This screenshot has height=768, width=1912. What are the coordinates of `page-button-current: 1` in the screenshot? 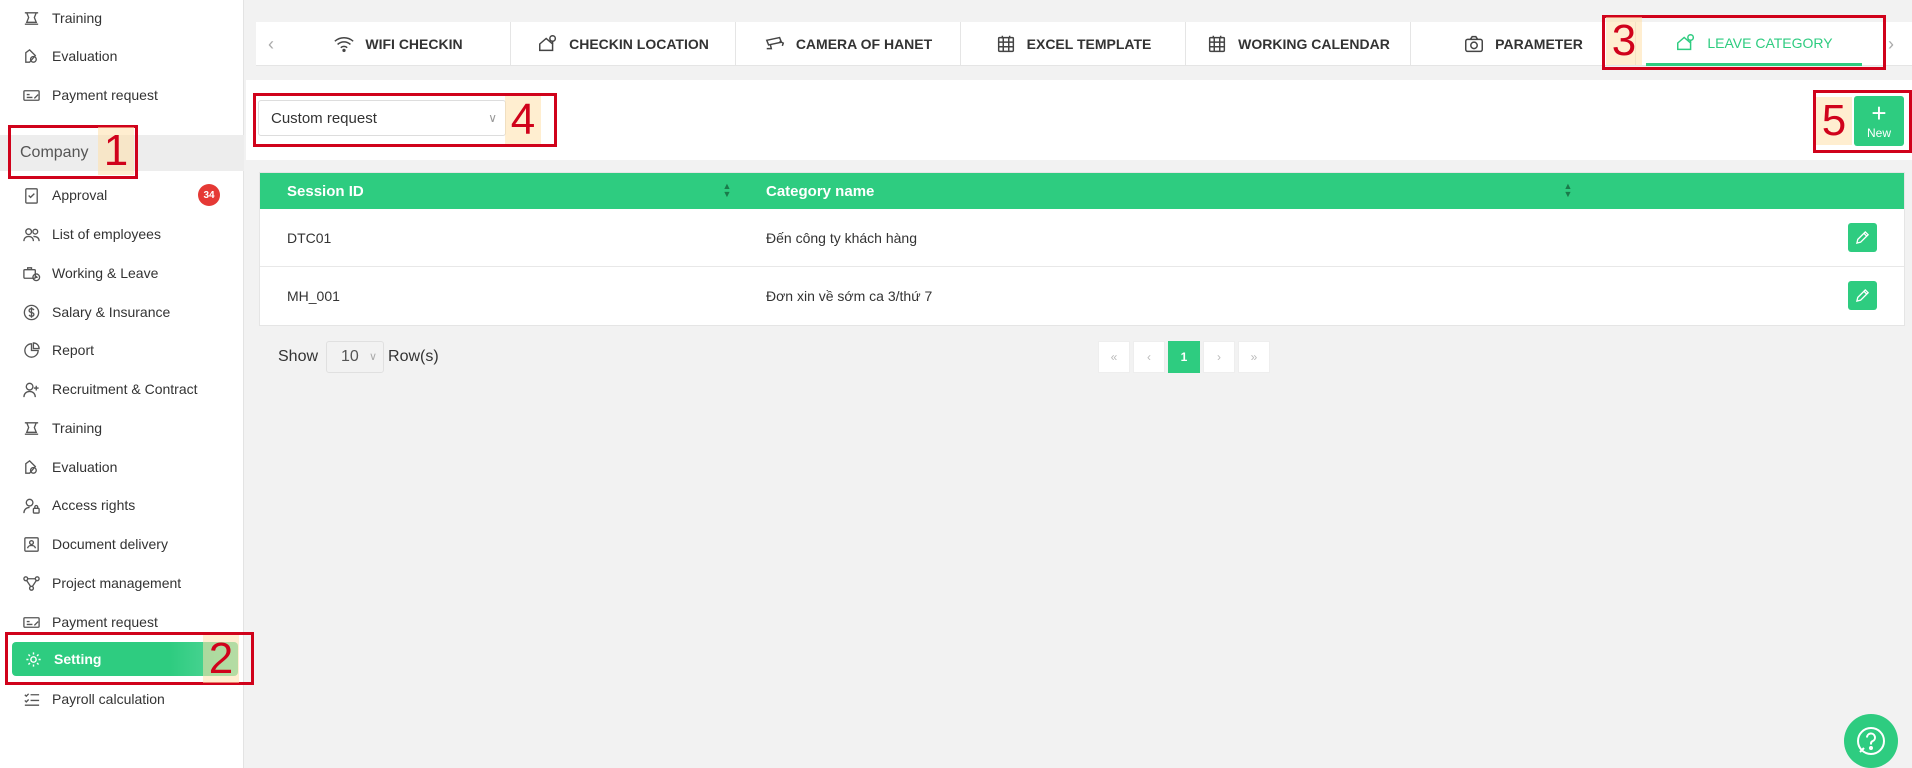 It's located at (1184, 357).